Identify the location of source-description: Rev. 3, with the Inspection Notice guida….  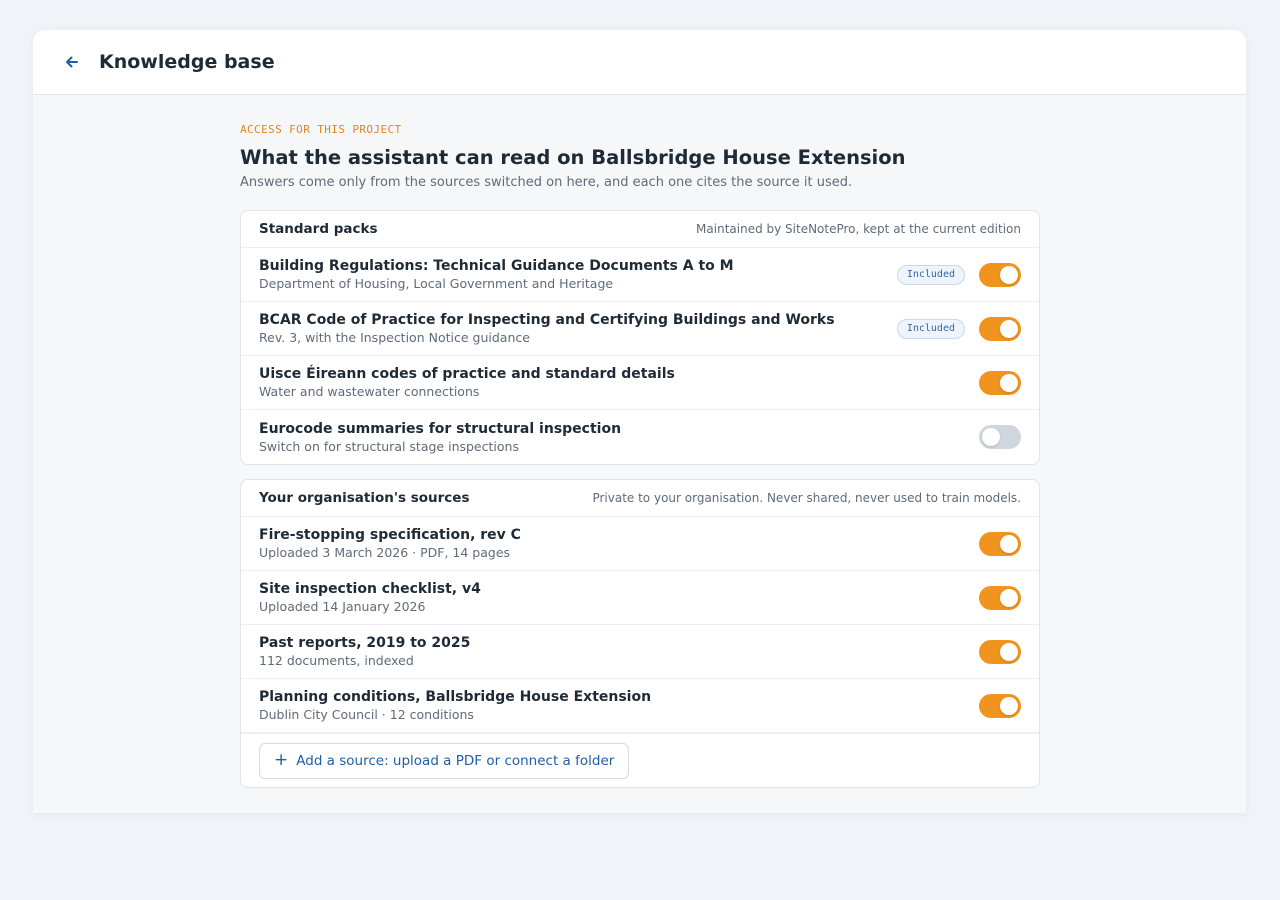
(394, 337).